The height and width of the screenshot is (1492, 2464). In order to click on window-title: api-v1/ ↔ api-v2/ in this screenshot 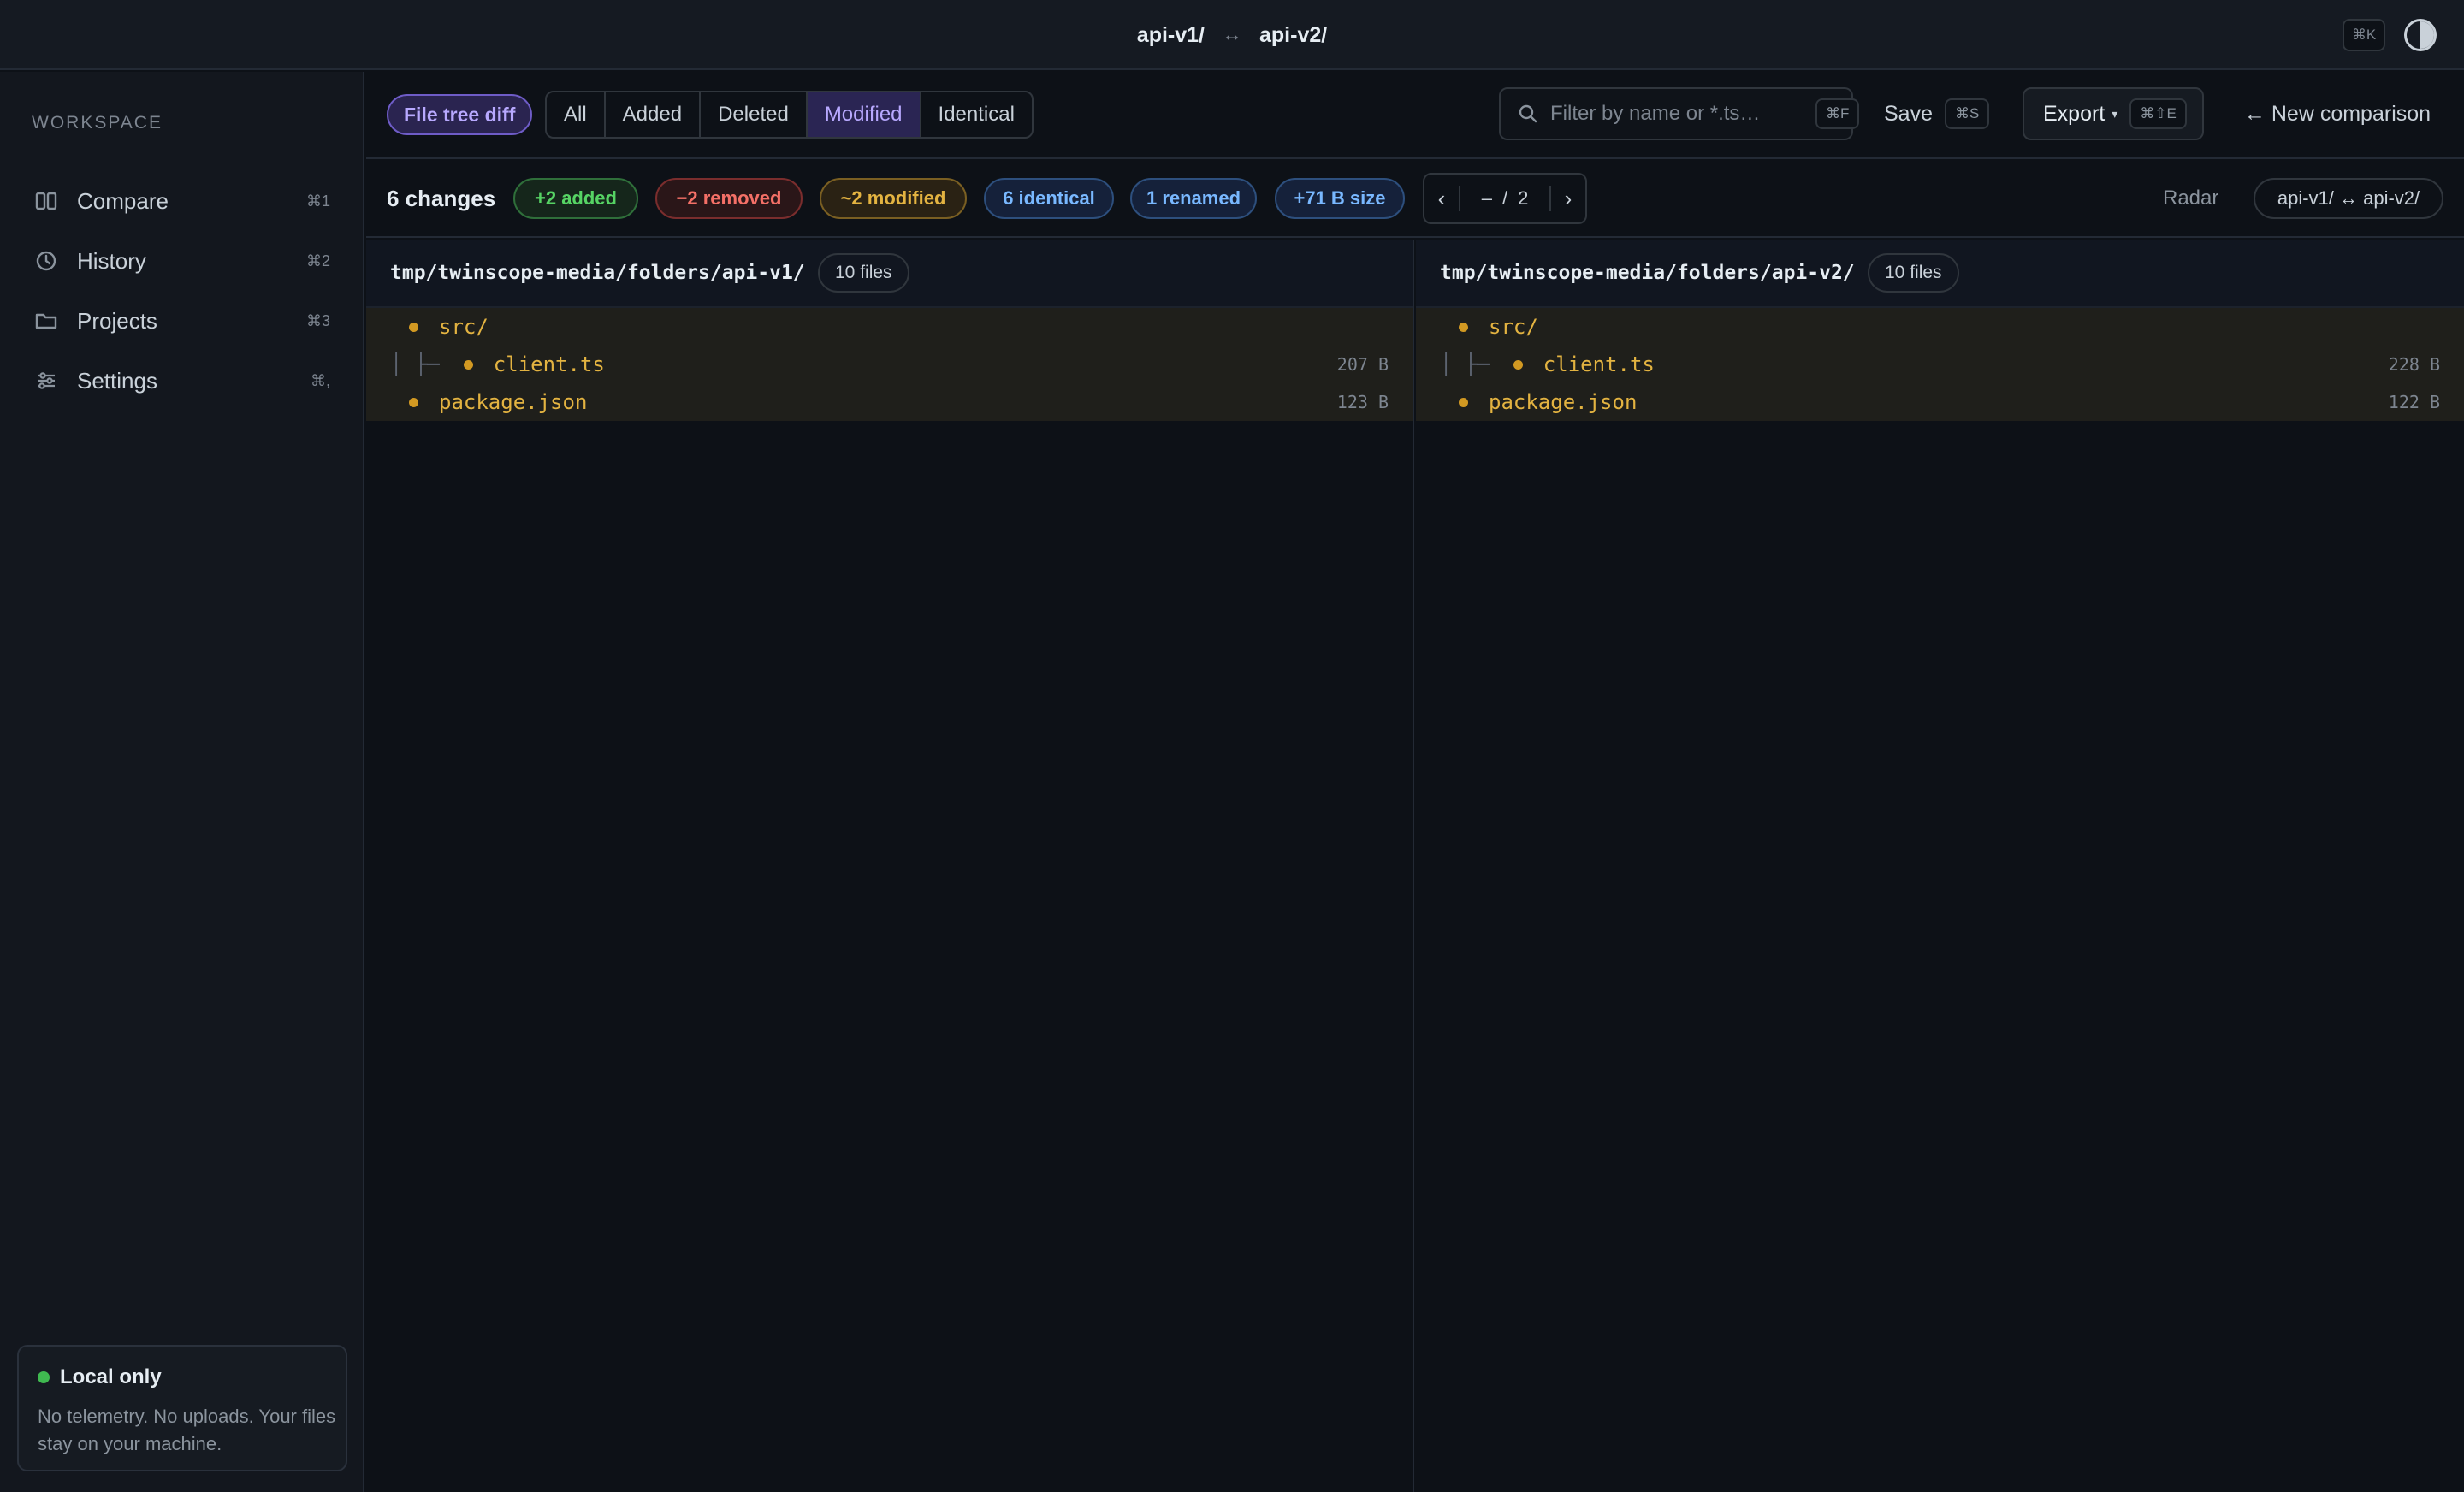, I will do `click(1232, 35)`.